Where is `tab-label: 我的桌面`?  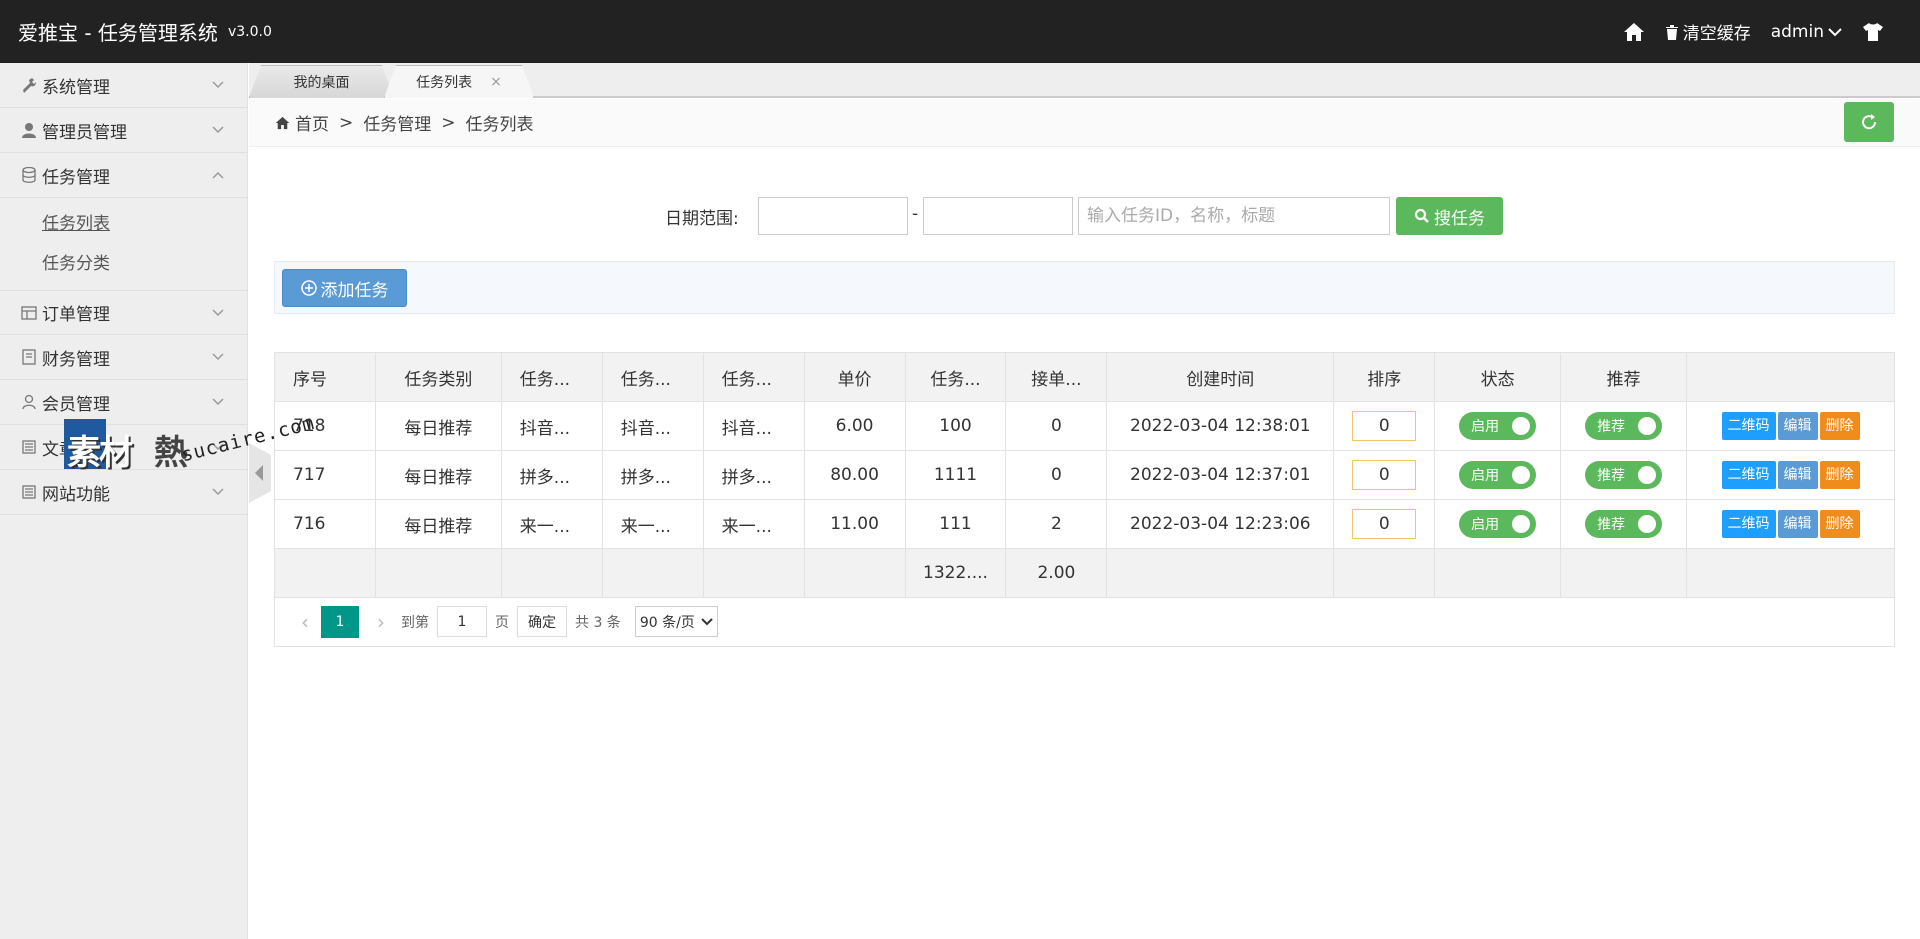
tab-label: 我的桌面 is located at coordinates (321, 83).